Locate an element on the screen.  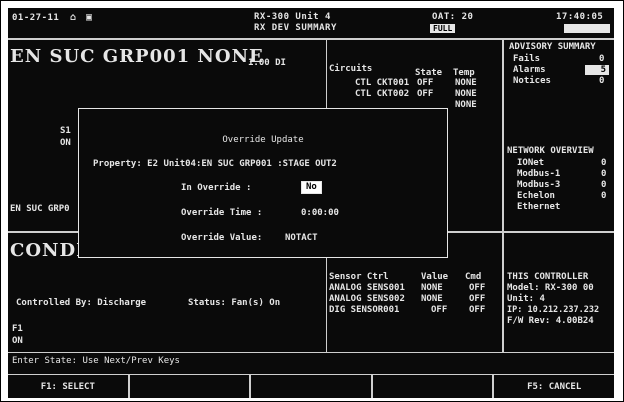
controller-title: THIS CONTROLLER is located at coordinates (548, 277).